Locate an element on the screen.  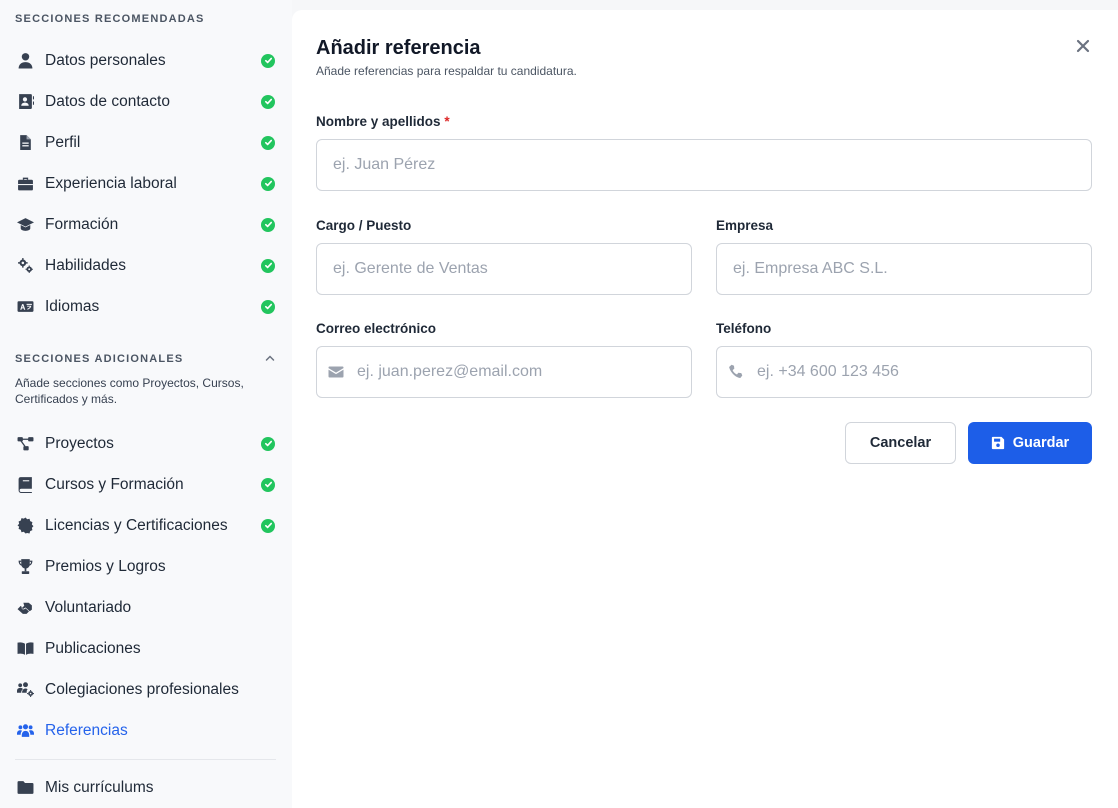
user-icon is located at coordinates (25, 61).